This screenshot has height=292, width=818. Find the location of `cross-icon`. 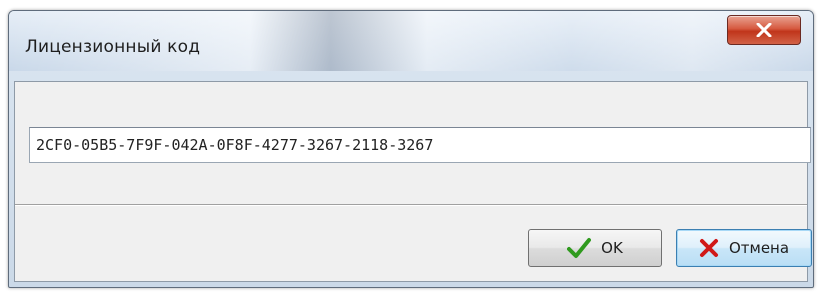

cross-icon is located at coordinates (709, 248).